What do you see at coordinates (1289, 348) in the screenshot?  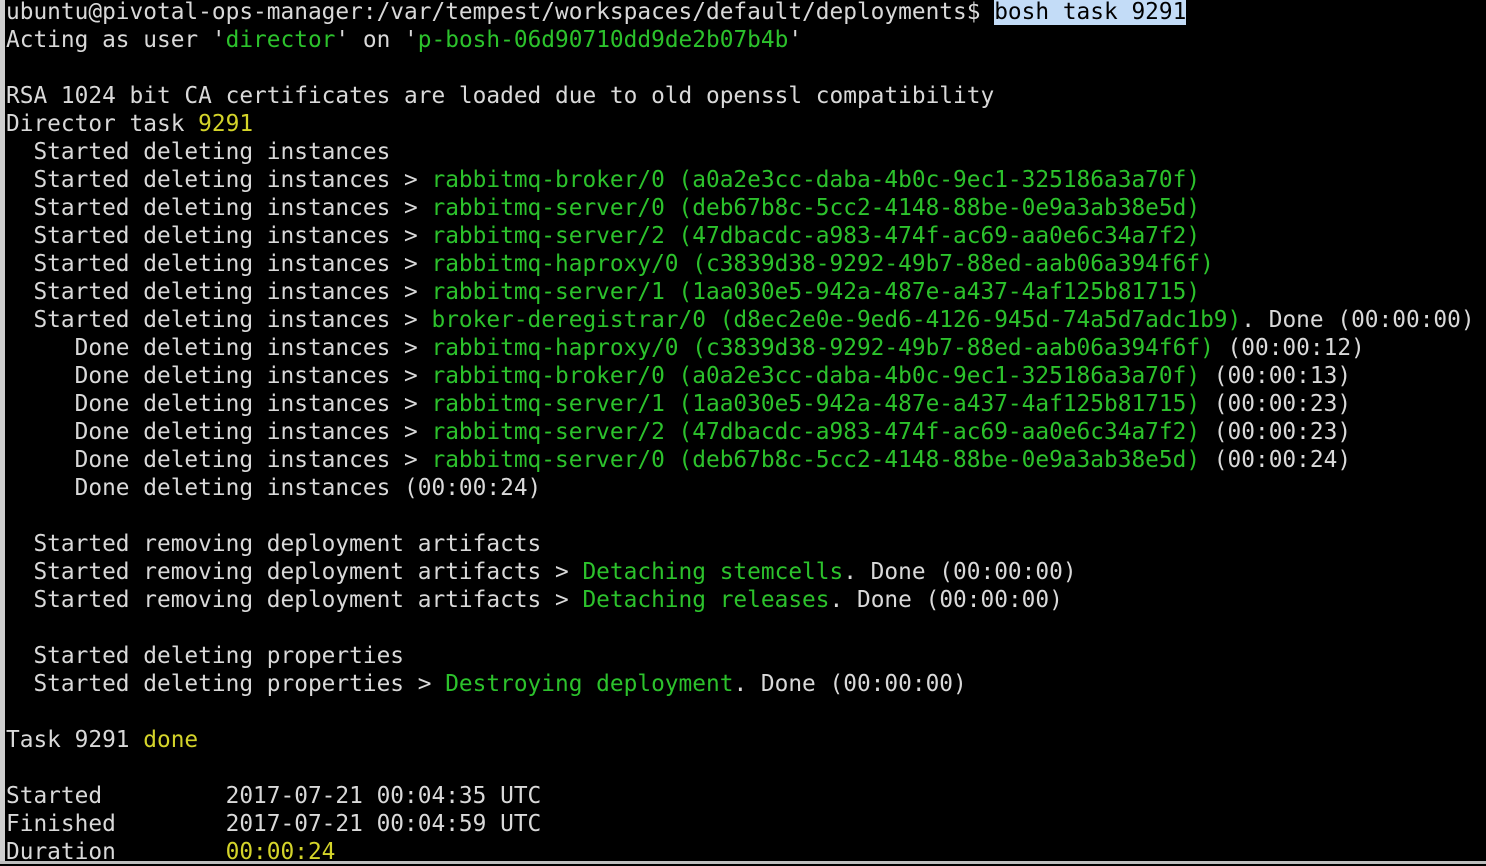 I see `output-text: (00:00:12)` at bounding box center [1289, 348].